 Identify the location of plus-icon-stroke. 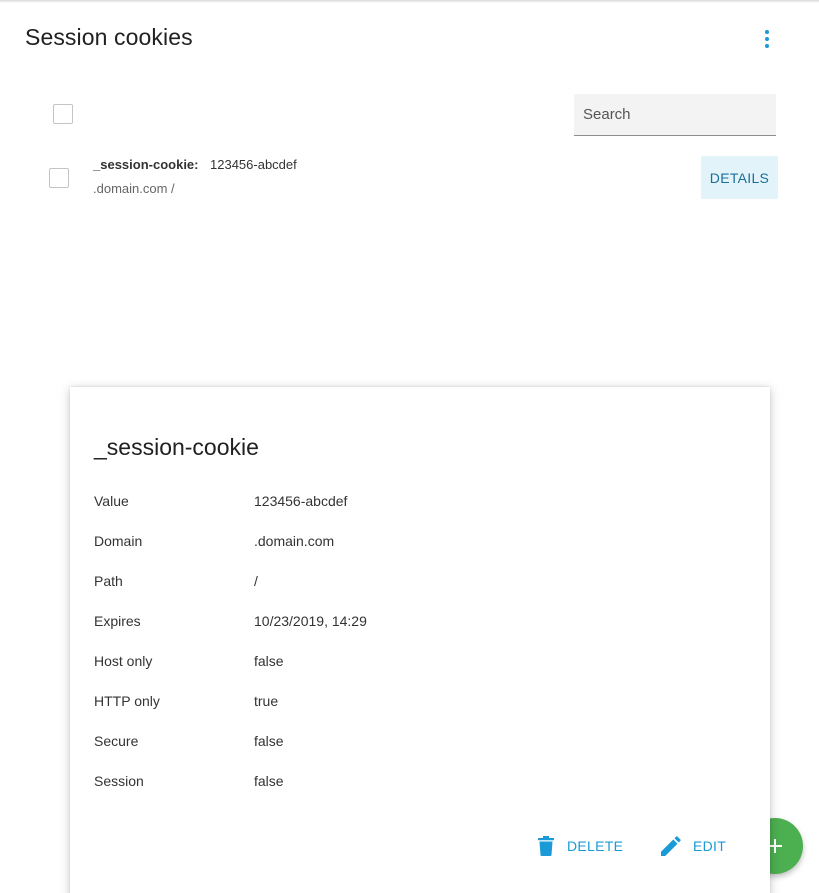
(775, 846).